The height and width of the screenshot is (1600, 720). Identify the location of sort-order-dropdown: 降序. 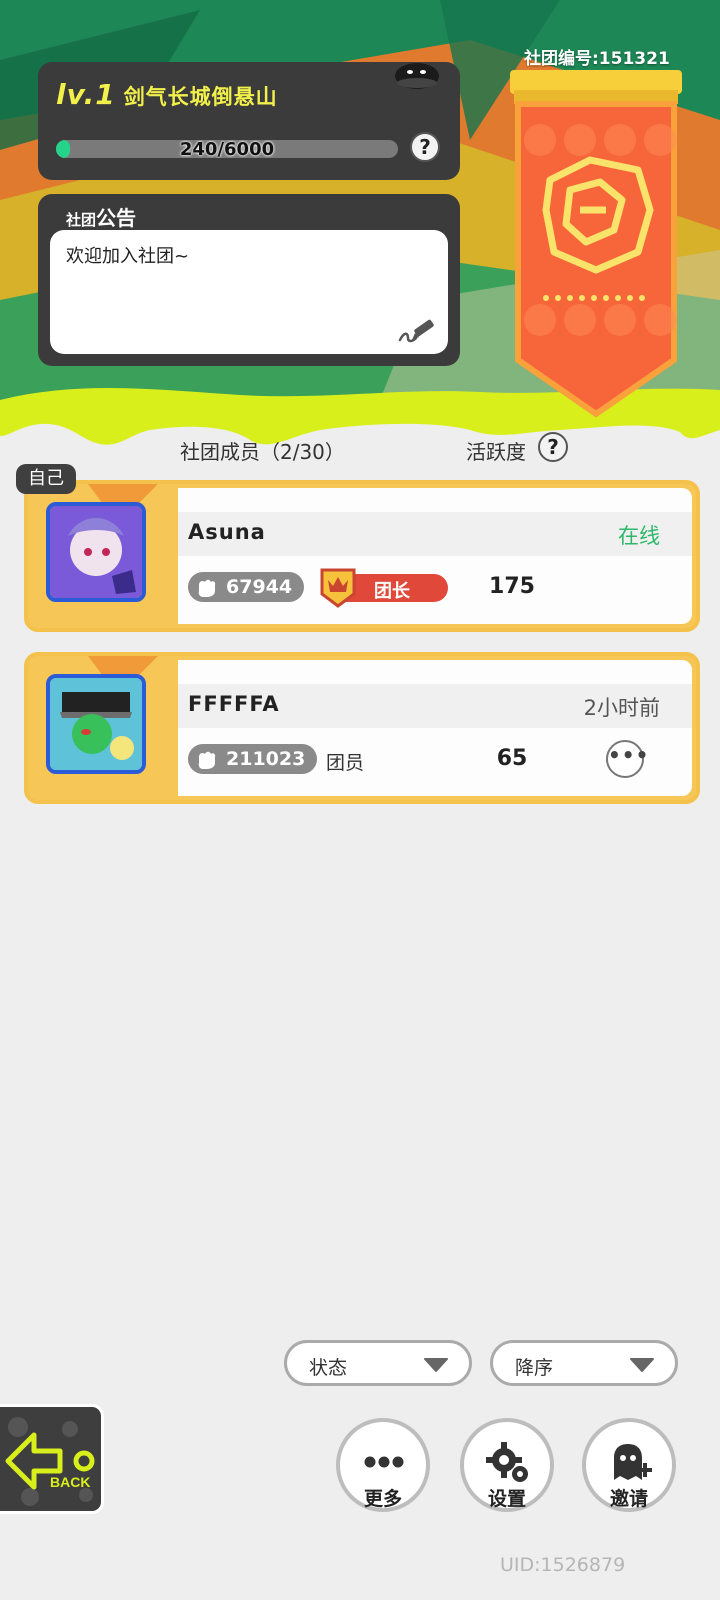
(584, 1363).